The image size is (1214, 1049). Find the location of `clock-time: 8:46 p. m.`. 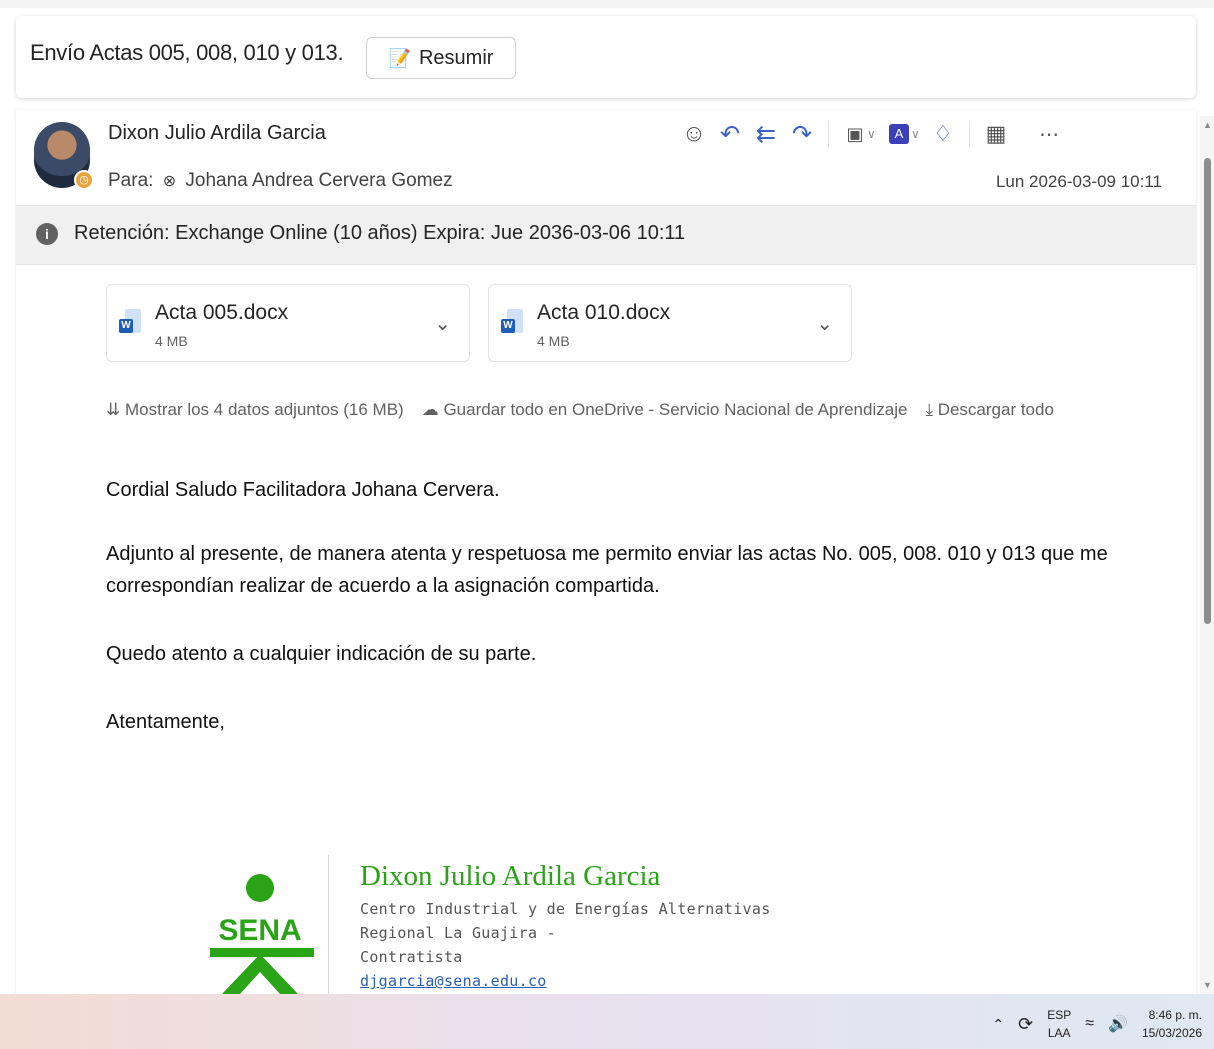

clock-time: 8:46 p. m. is located at coordinates (1175, 1015).